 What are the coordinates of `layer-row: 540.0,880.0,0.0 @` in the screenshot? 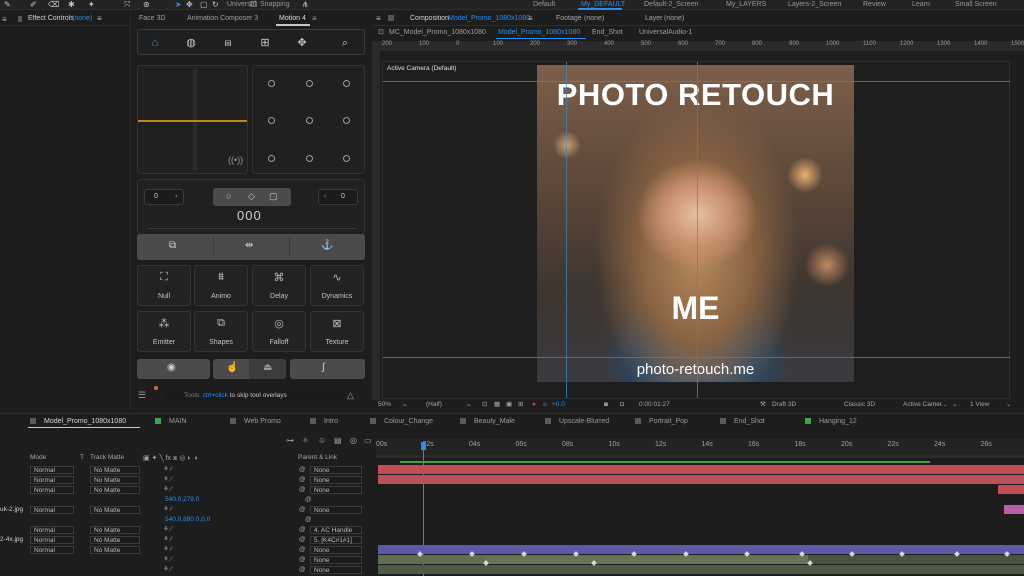 It's located at (187, 520).